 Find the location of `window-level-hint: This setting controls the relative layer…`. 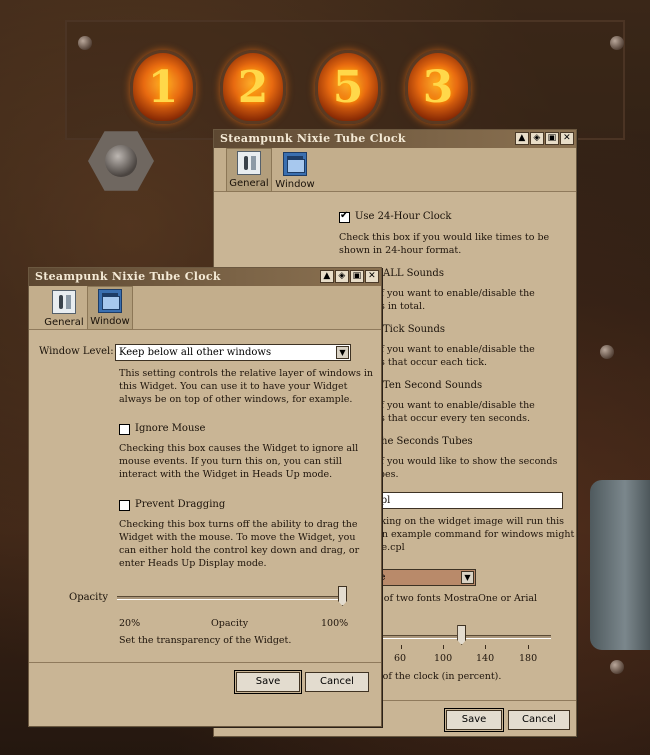

window-level-hint: This setting controls the relative layer… is located at coordinates (246, 373).